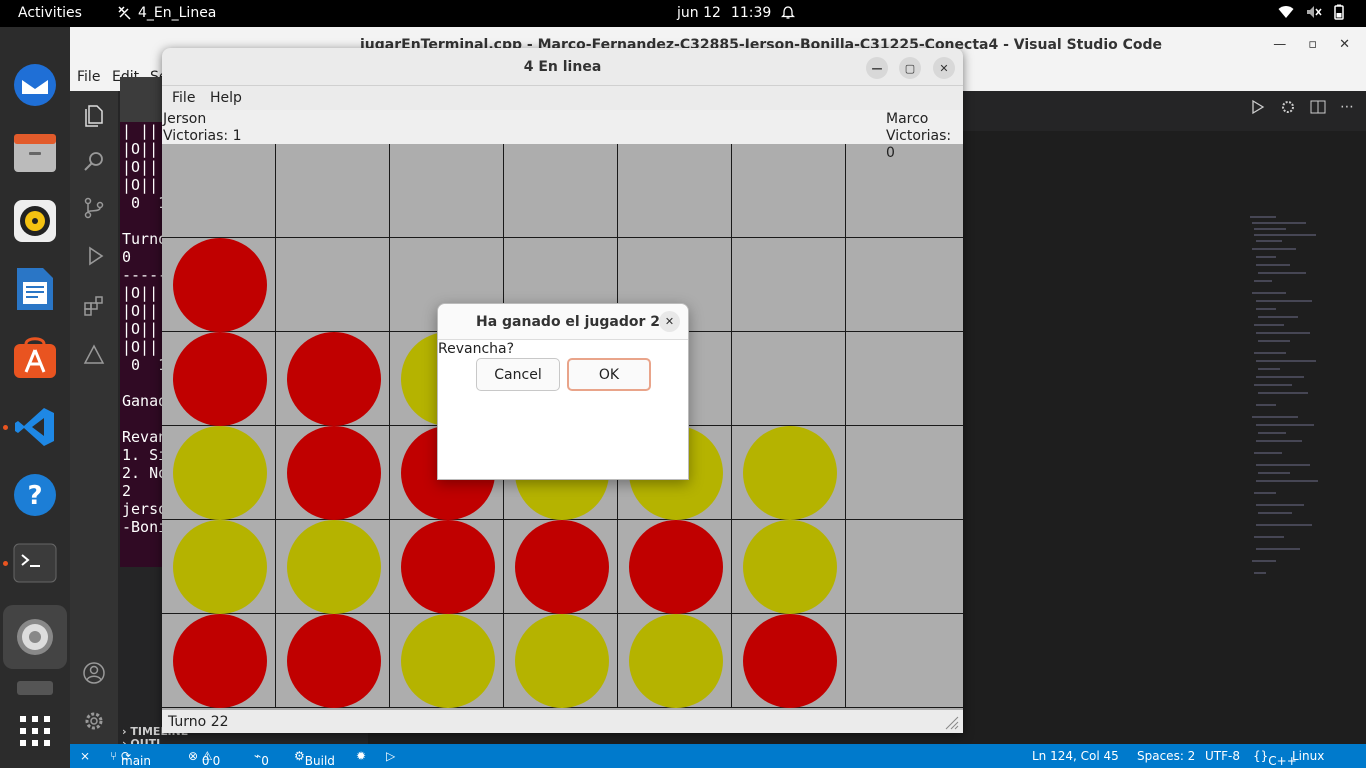 The height and width of the screenshot is (768, 1366). Describe the element at coordinates (562, 721) in the screenshot. I see `game-statusbar: Turno 22` at that location.